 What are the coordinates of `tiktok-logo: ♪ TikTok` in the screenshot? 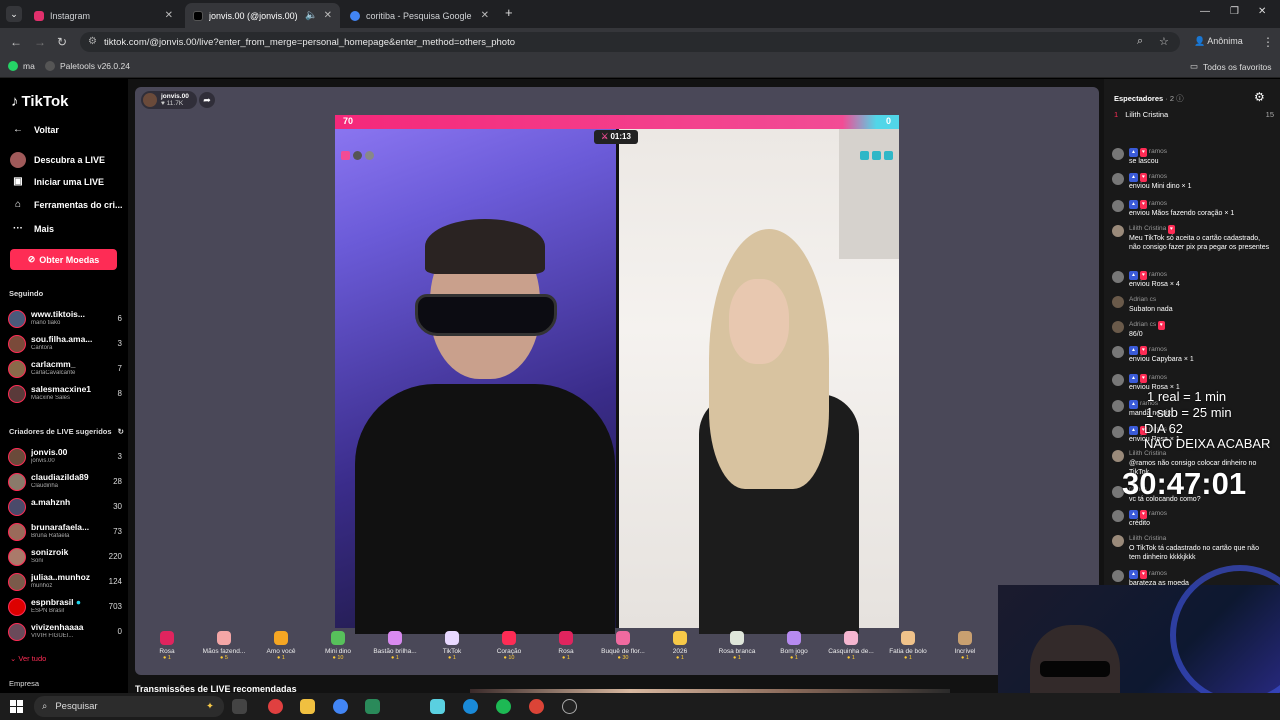 It's located at (39, 101).